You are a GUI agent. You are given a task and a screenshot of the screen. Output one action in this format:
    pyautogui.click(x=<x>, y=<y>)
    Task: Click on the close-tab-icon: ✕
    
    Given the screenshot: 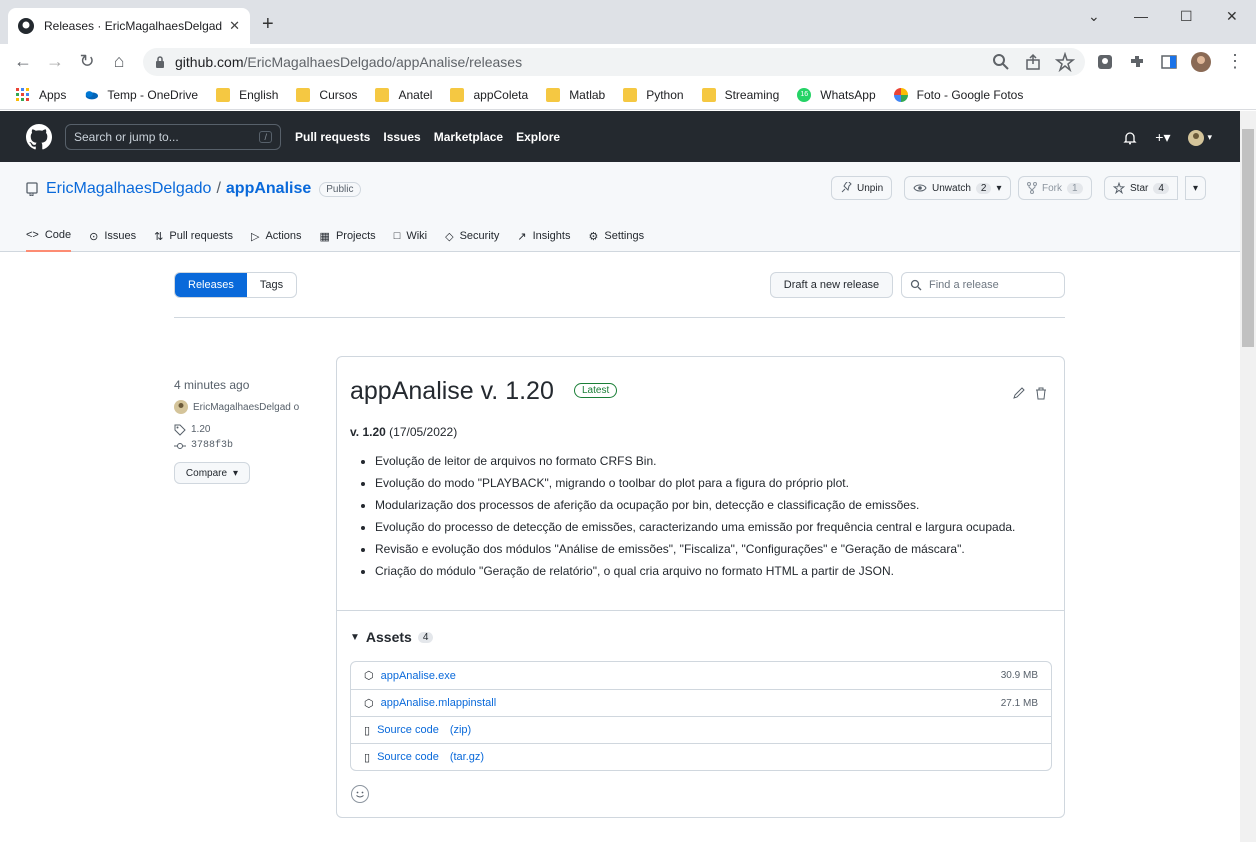 What is the action you would take?
    pyautogui.click(x=234, y=26)
    